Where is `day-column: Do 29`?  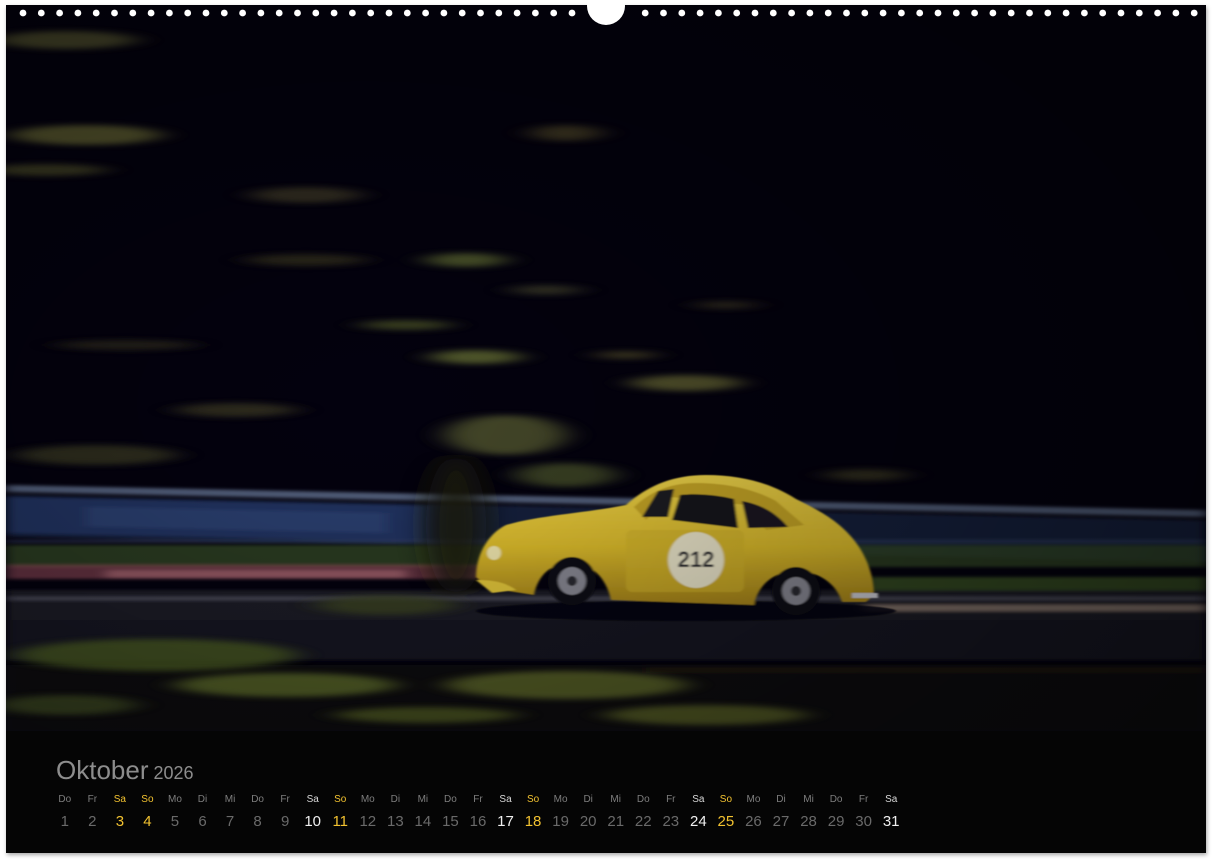
day-column: Do 29 is located at coordinates (836, 812).